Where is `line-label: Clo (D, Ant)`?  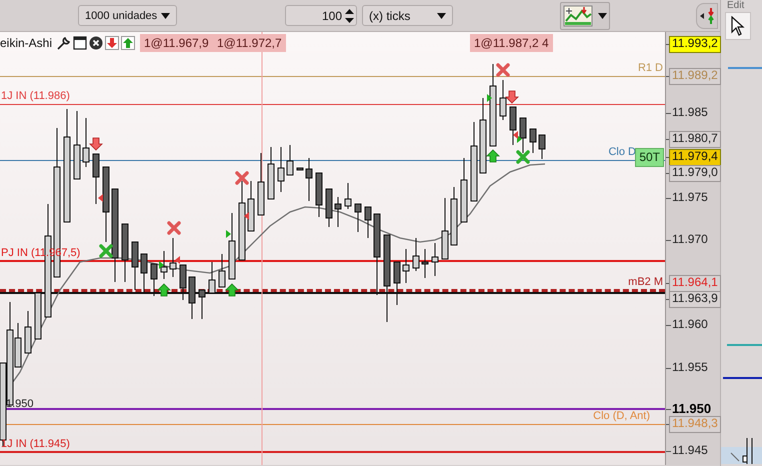 line-label: Clo (D, Ant) is located at coordinates (621, 416).